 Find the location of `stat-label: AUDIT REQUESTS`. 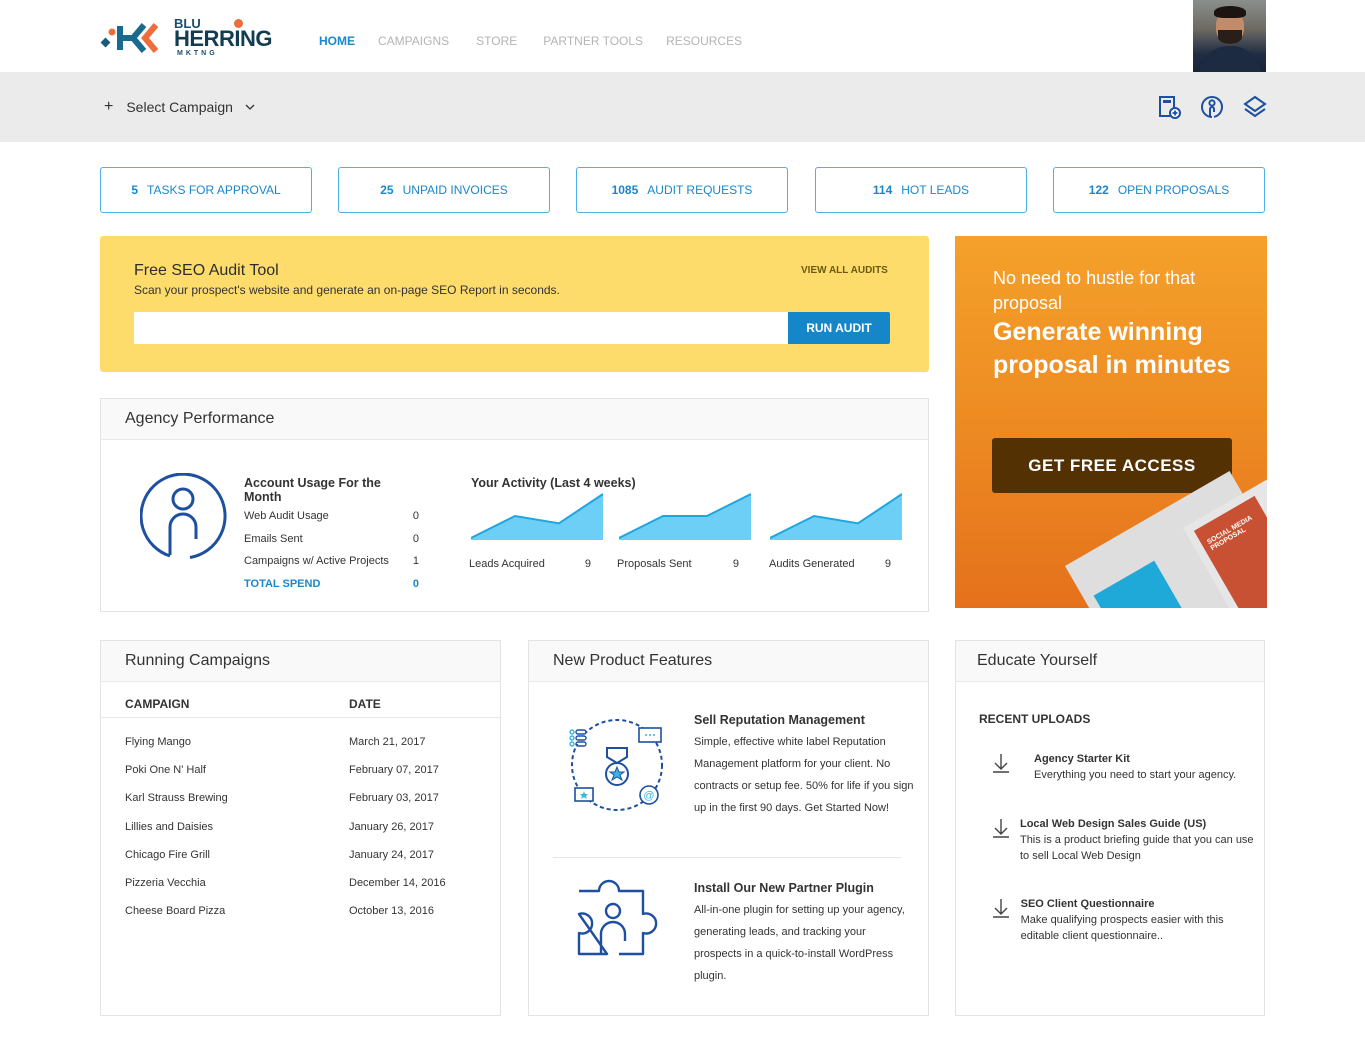

stat-label: AUDIT REQUESTS is located at coordinates (700, 190).